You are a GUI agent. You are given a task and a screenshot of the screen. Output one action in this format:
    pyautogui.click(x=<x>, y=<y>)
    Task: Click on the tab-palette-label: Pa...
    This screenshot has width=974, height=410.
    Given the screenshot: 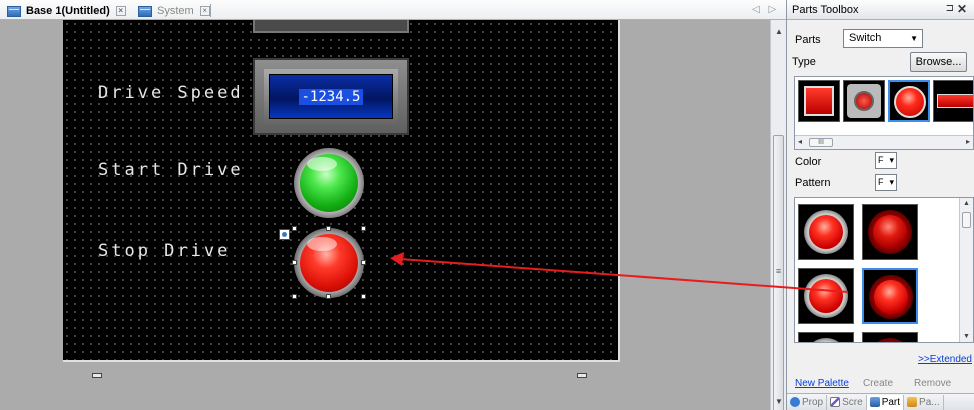 What is the action you would take?
    pyautogui.click(x=929, y=402)
    